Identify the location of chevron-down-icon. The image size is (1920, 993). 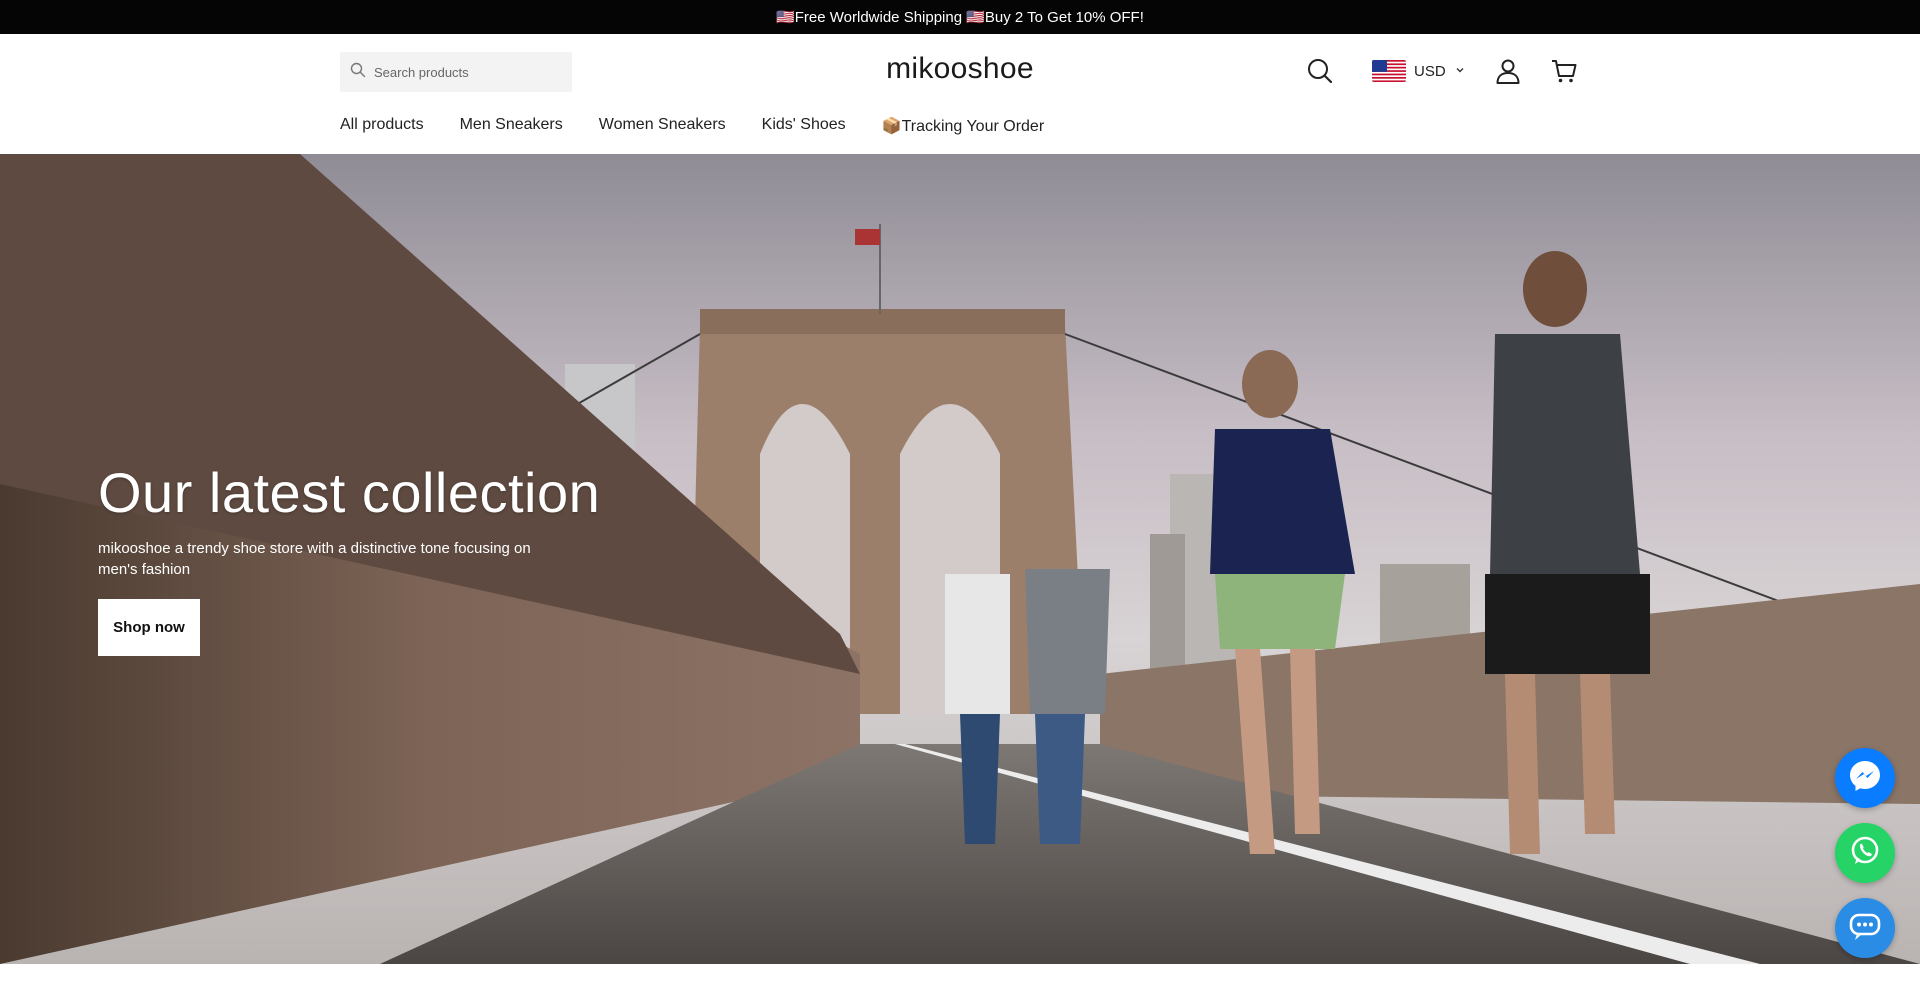
(1460, 71).